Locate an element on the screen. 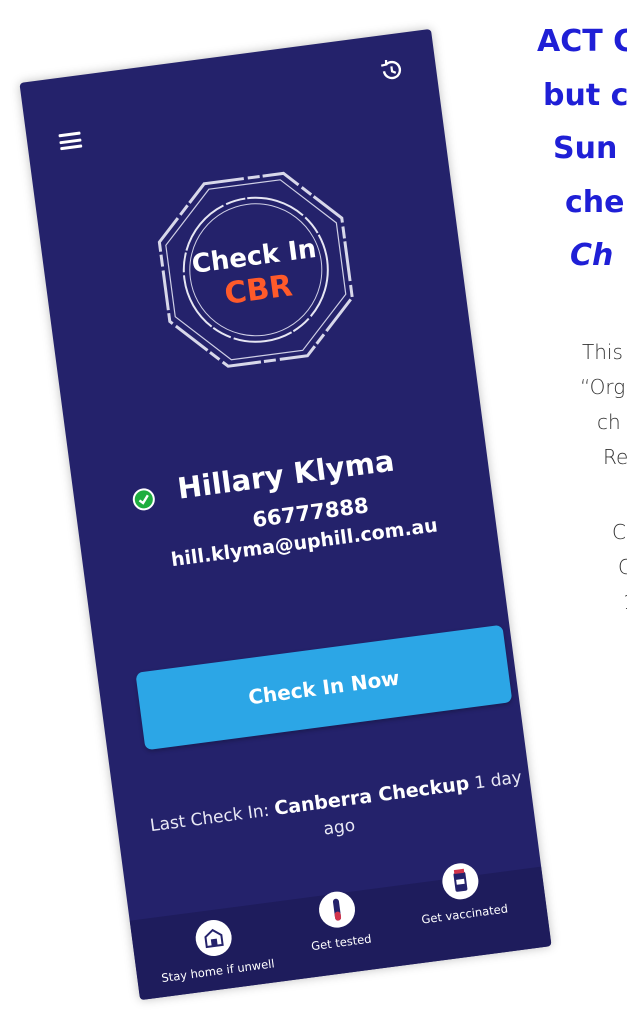 This screenshot has width=627, height=1021. body-line-1: This is located at coordinates (602, 352).